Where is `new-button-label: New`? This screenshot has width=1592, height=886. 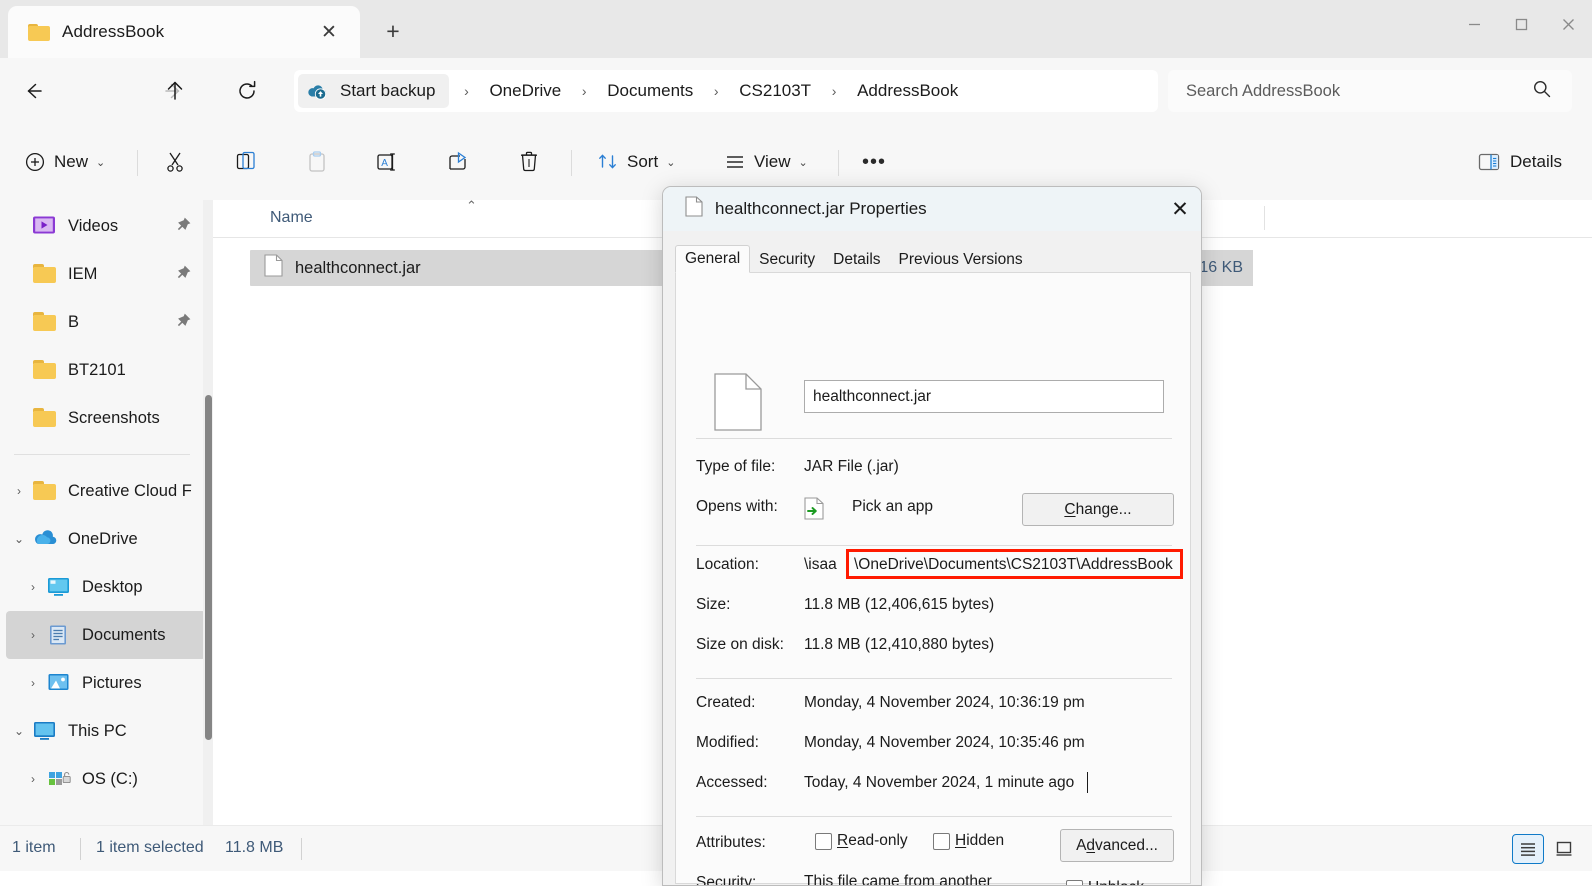 new-button-label: New is located at coordinates (71, 162).